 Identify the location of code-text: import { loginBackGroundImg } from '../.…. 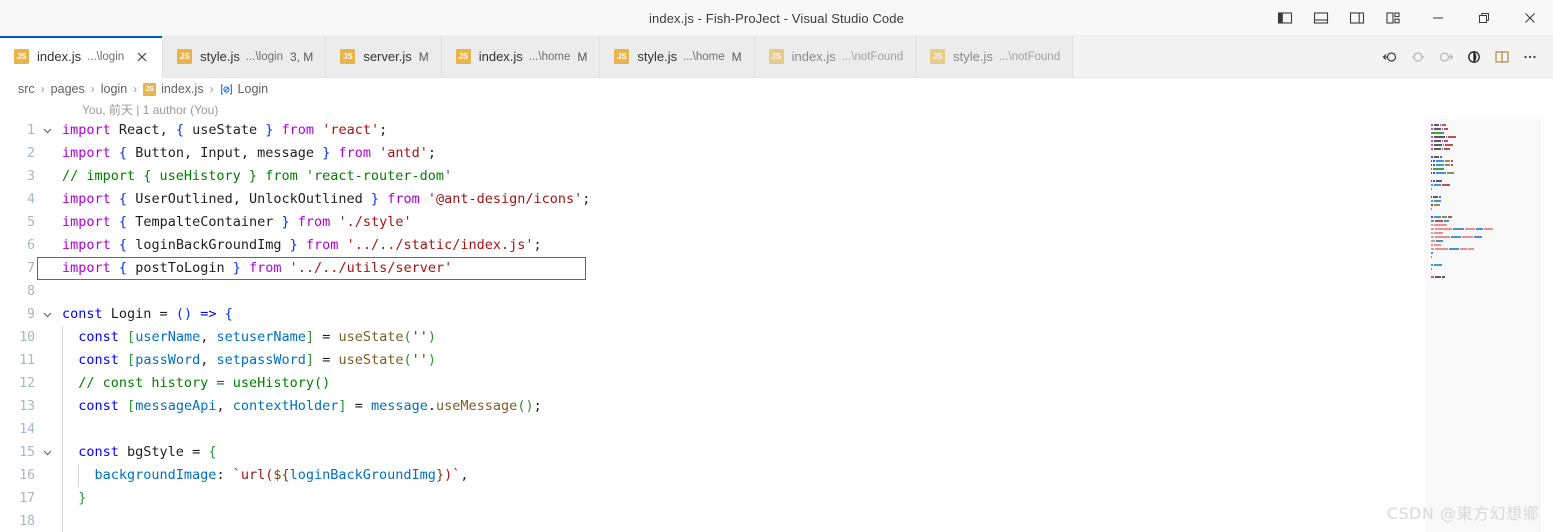
(302, 245).